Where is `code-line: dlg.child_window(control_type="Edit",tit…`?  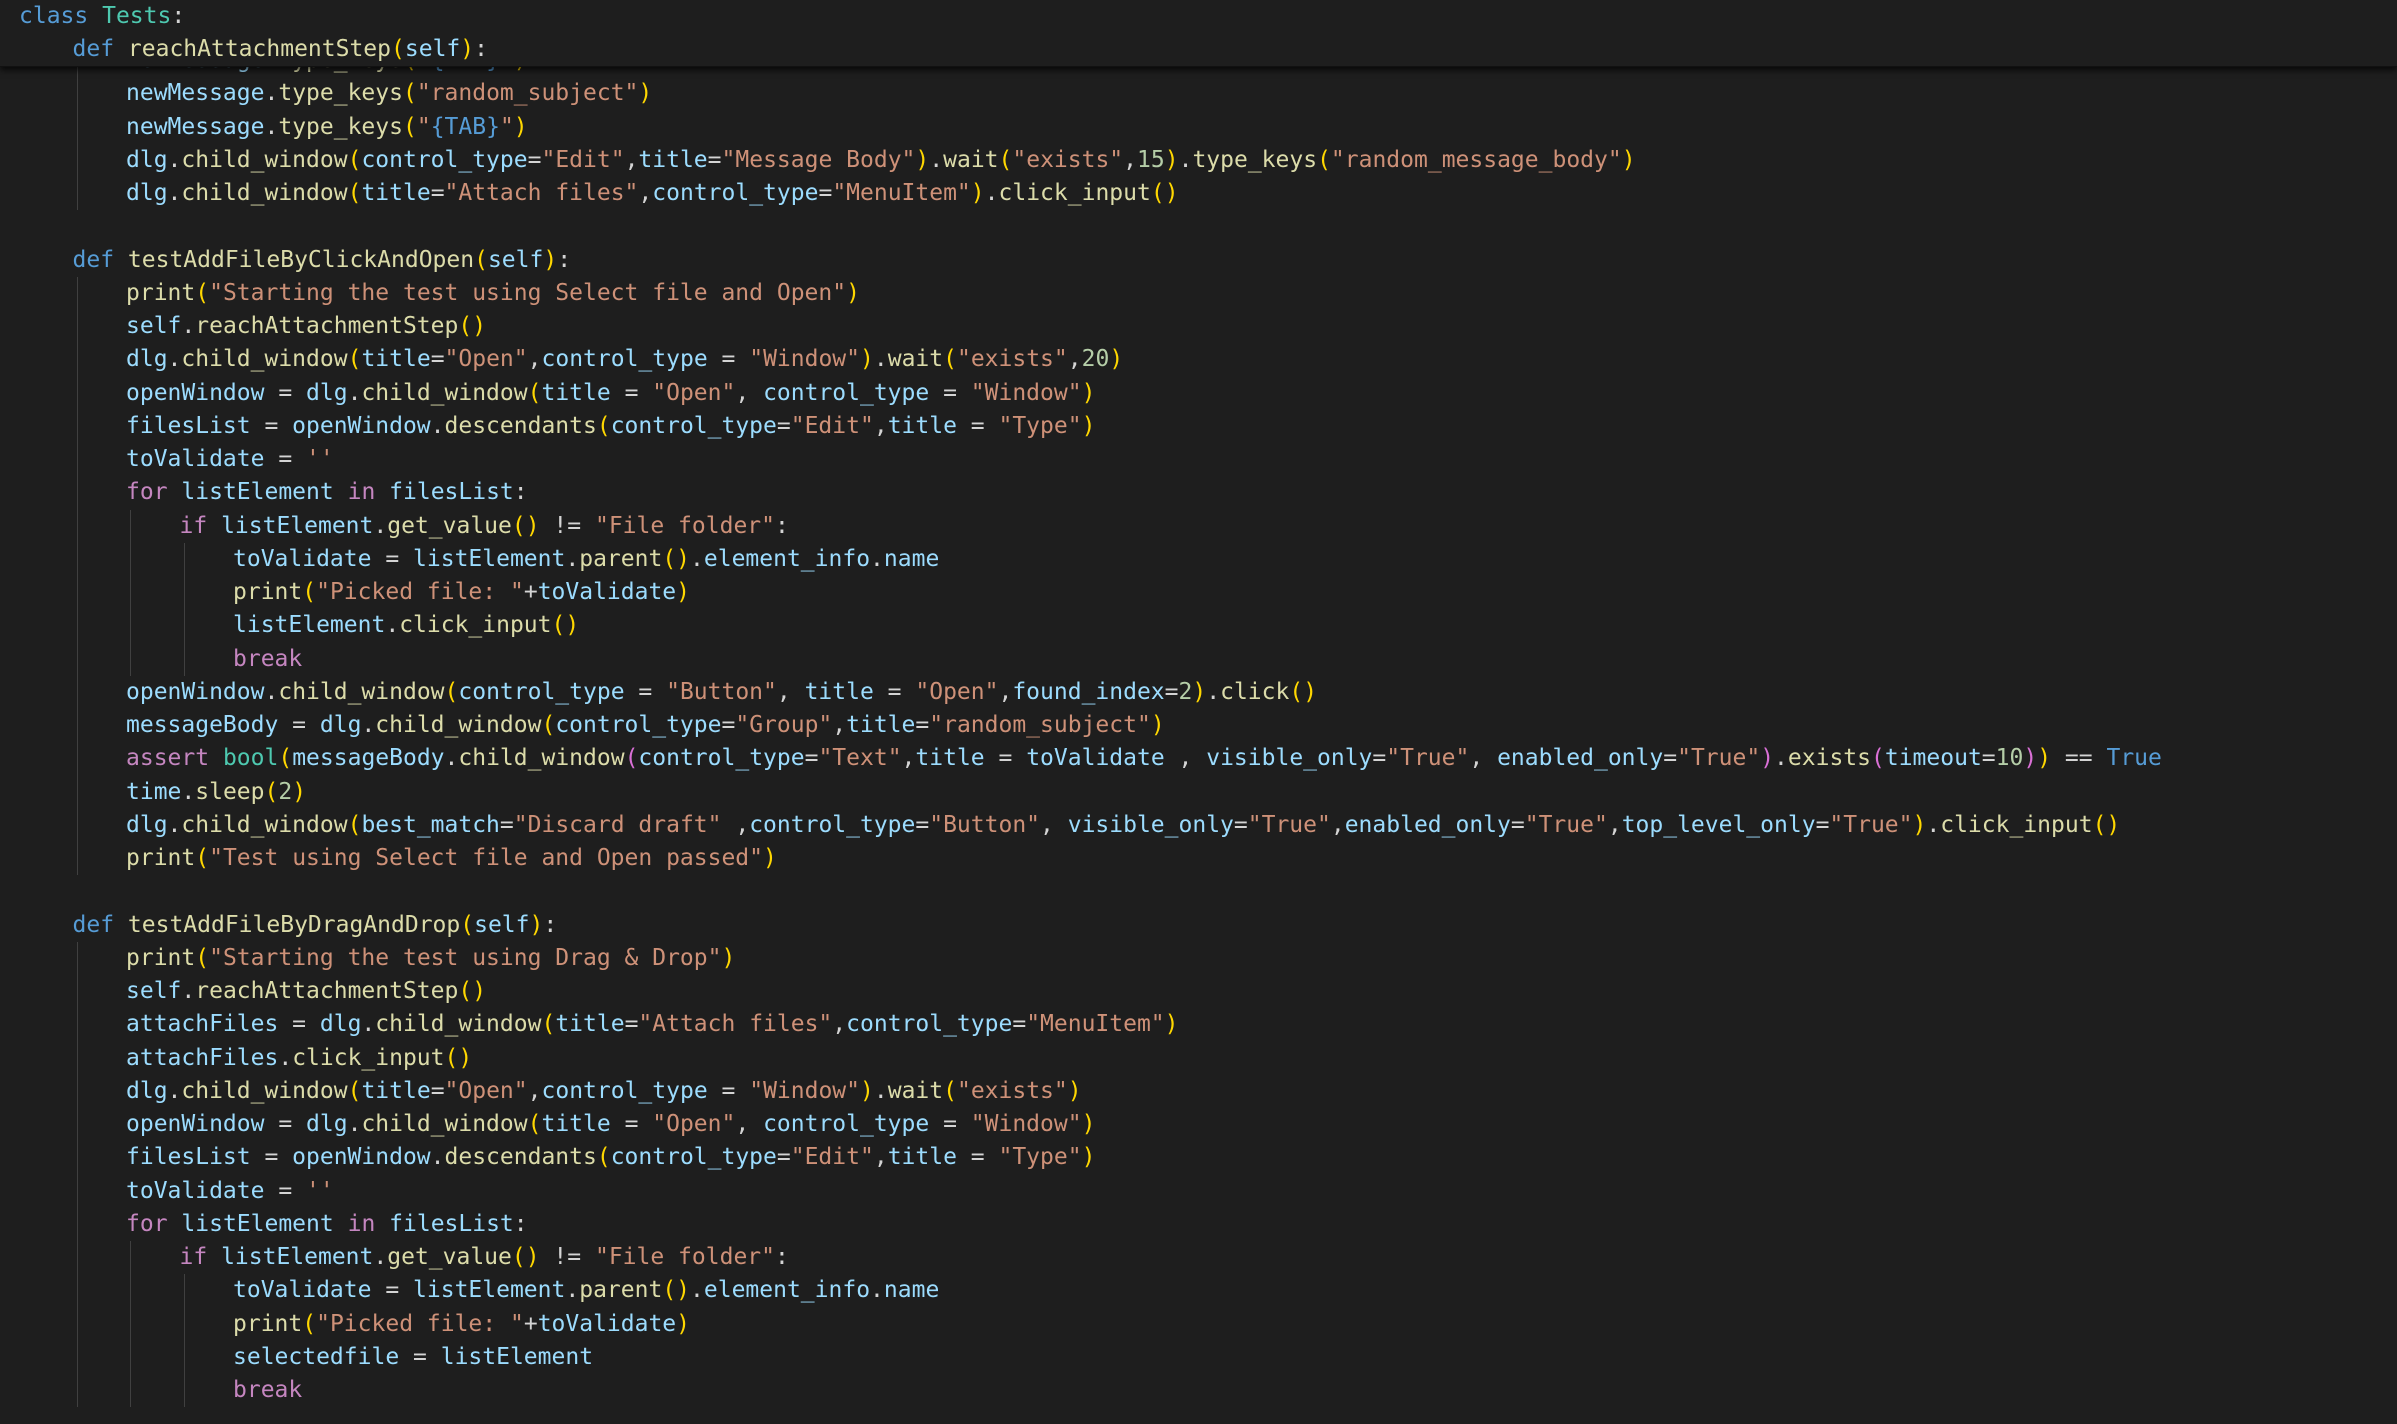 code-line: dlg.child_window(control_type="Edit",tit… is located at coordinates (1081, 160).